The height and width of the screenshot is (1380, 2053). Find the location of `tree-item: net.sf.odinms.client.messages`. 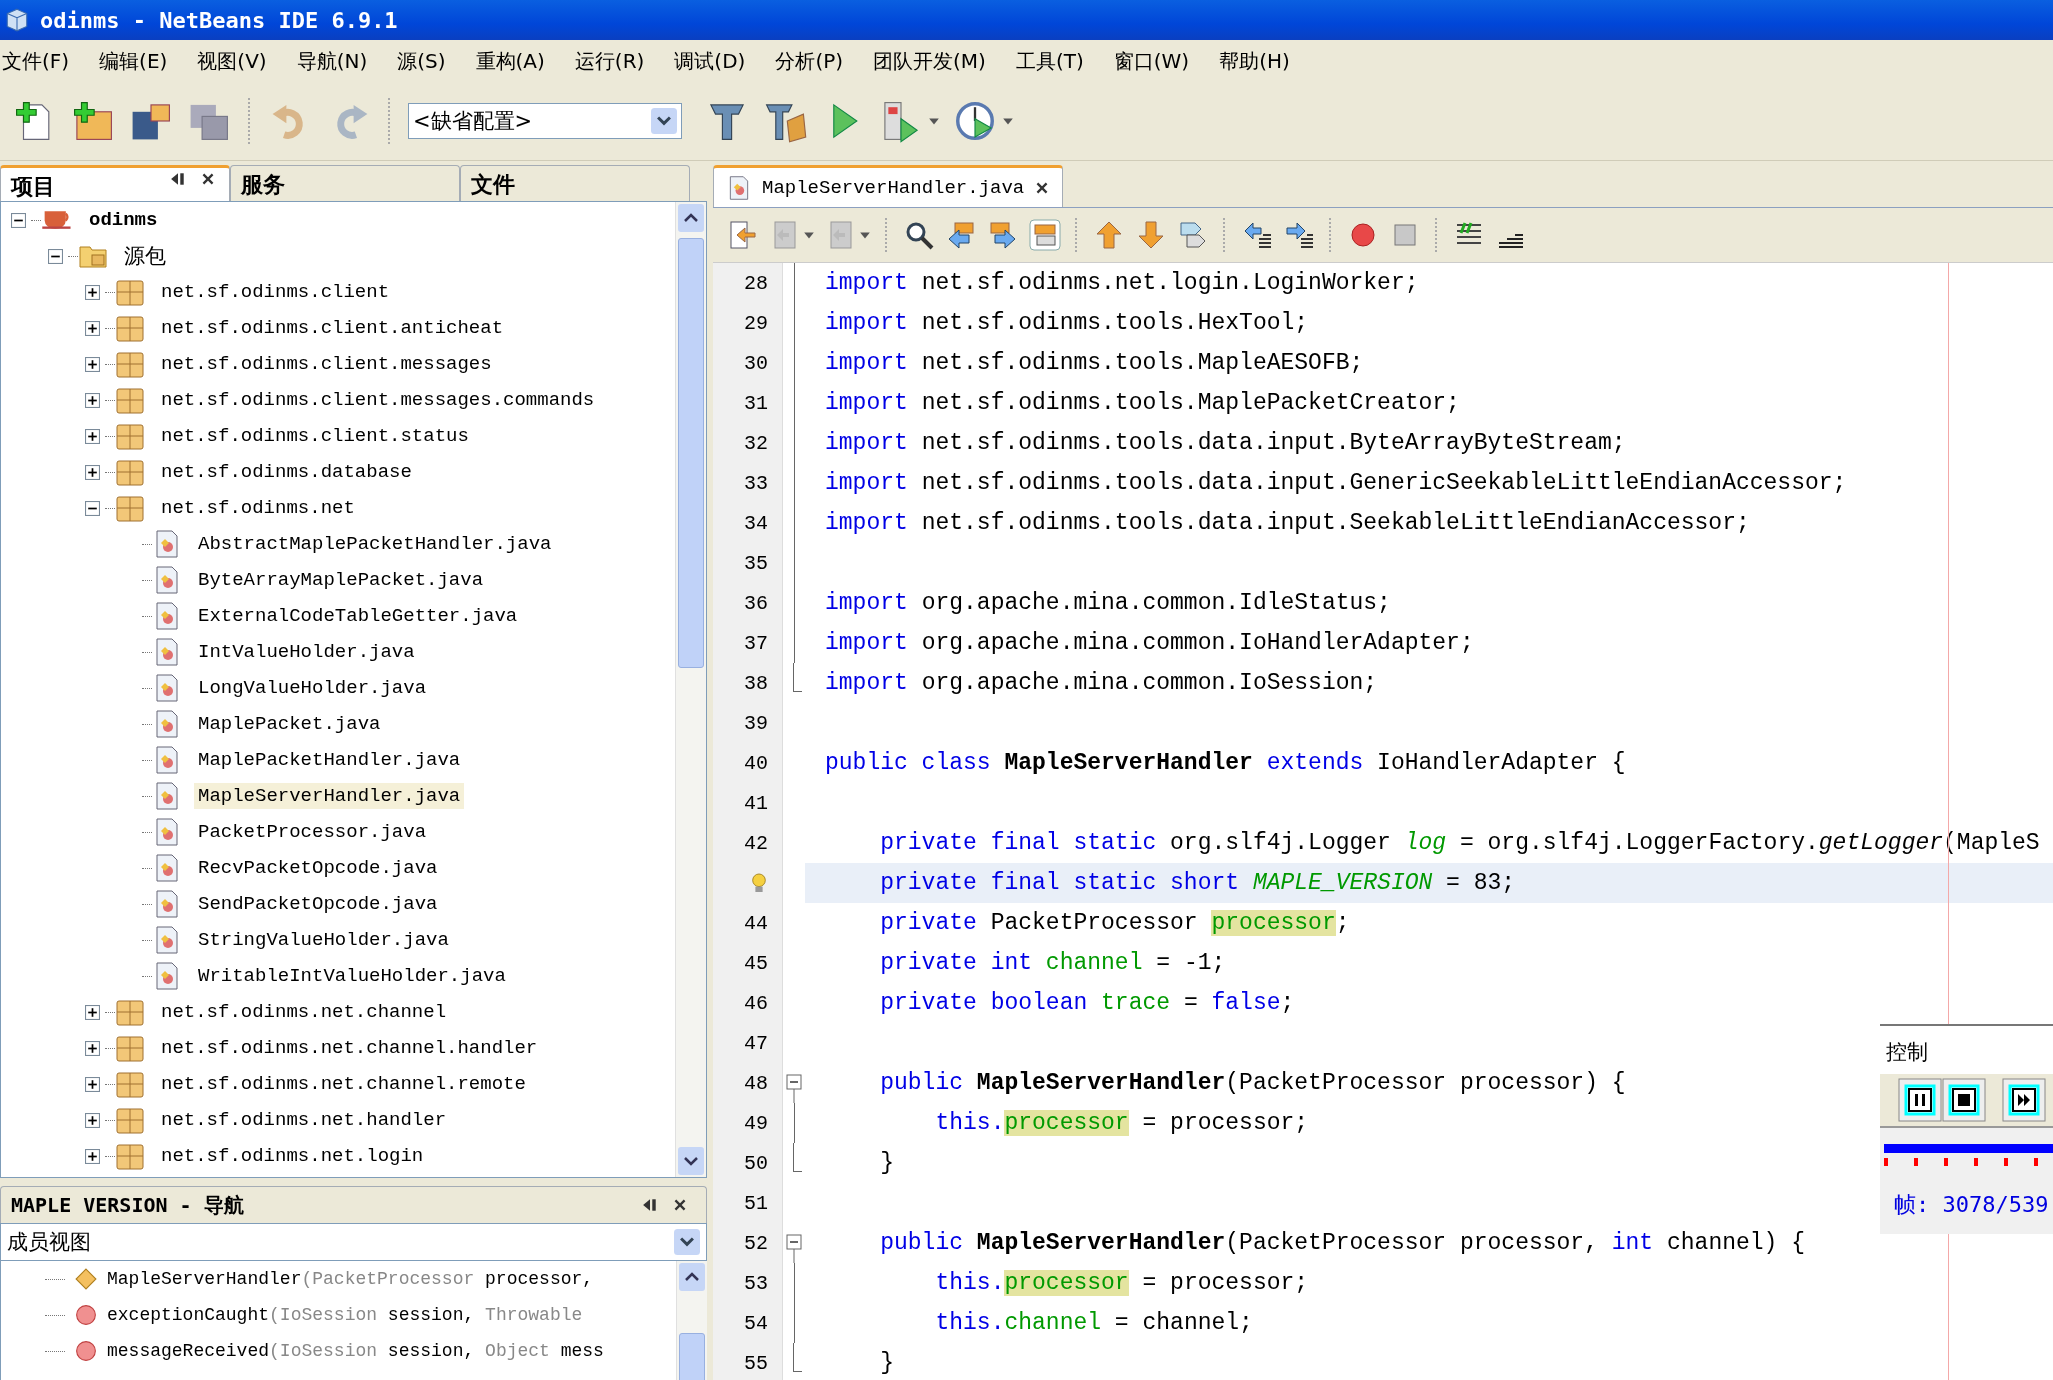

tree-item: net.sf.odinms.client.messages is located at coordinates (326, 364).